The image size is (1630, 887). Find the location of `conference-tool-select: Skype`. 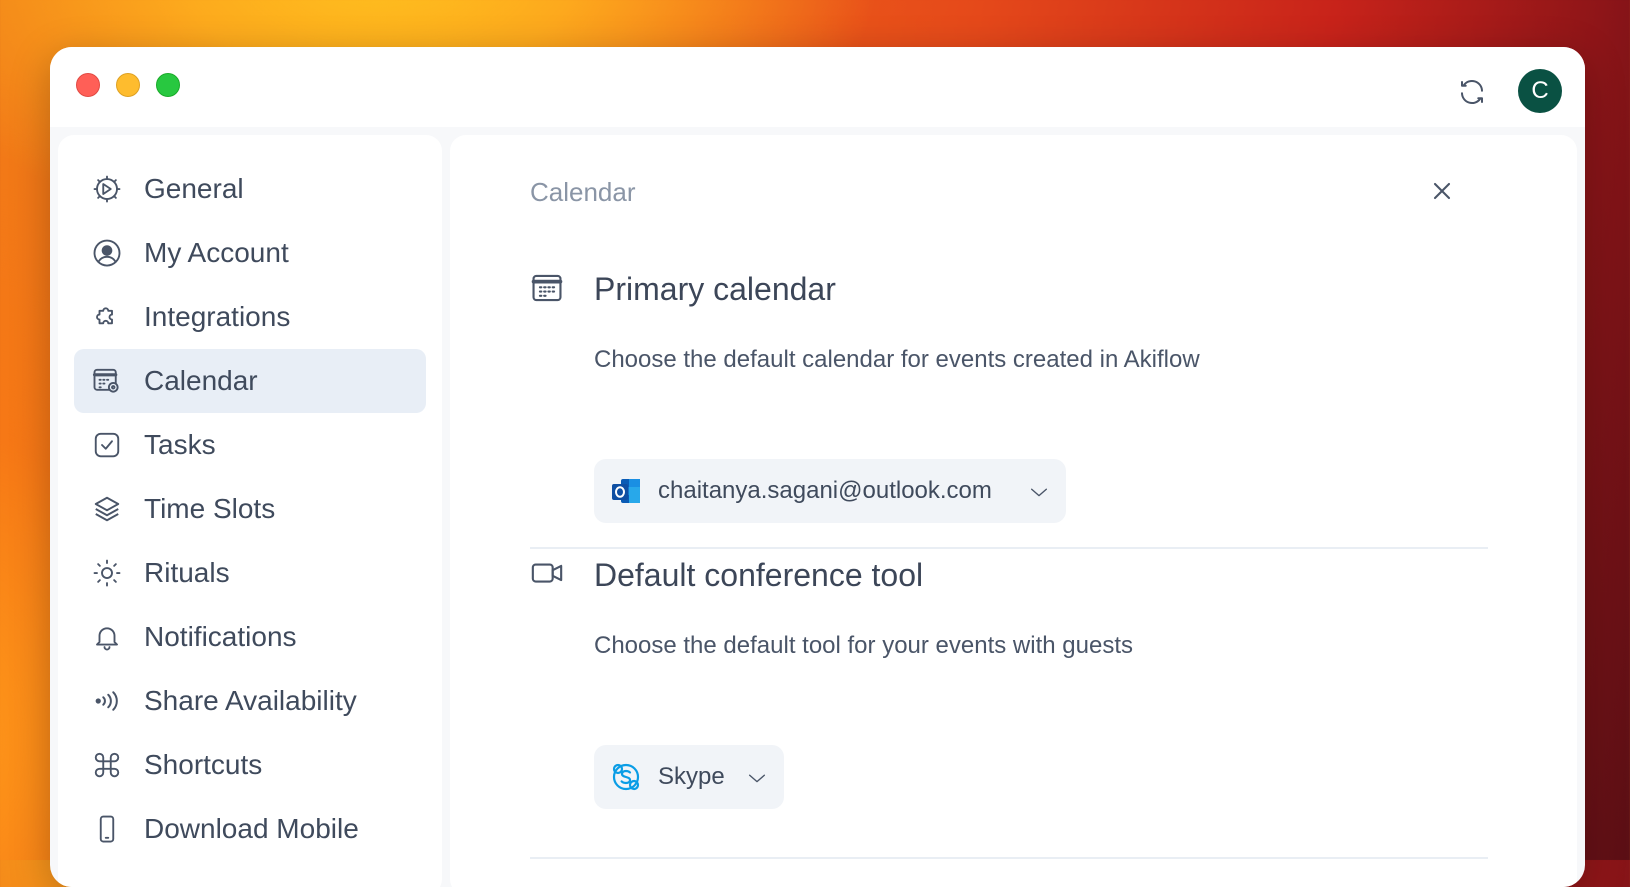

conference-tool-select: Skype is located at coordinates (689, 777).